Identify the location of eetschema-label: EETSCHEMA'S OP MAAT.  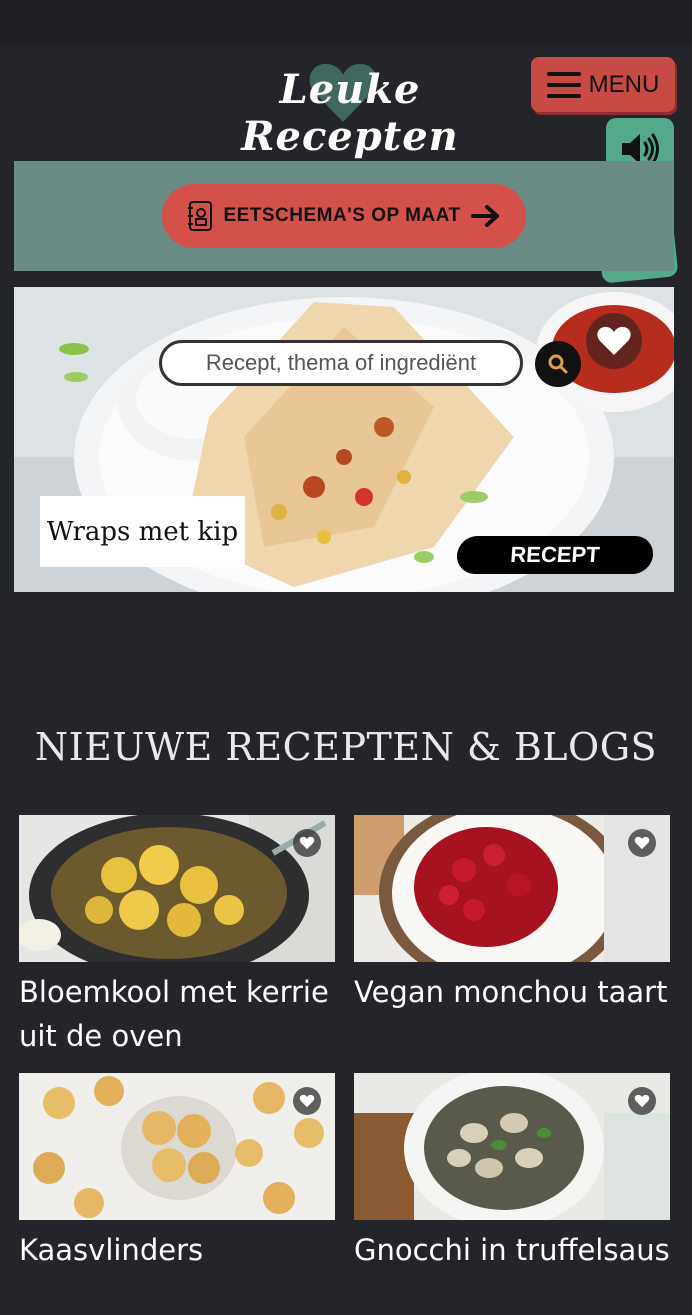
(342, 215).